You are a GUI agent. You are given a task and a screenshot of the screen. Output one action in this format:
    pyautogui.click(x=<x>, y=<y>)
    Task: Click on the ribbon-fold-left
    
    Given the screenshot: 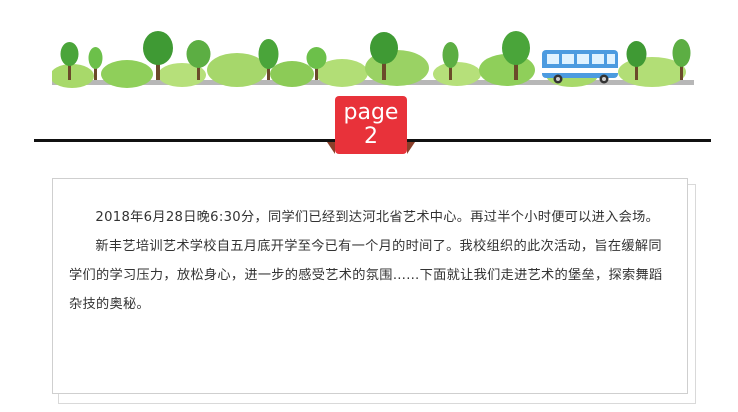 What is the action you would take?
    pyautogui.click(x=331, y=148)
    